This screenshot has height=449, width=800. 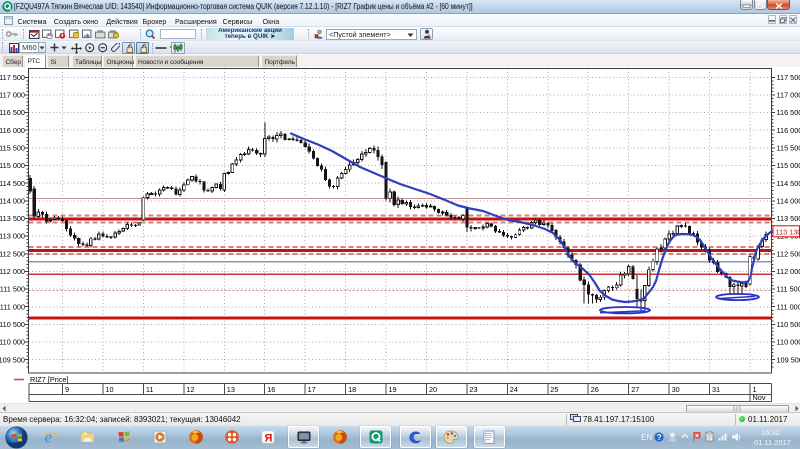 I want to click on svg-text: 20, so click(x=433, y=389).